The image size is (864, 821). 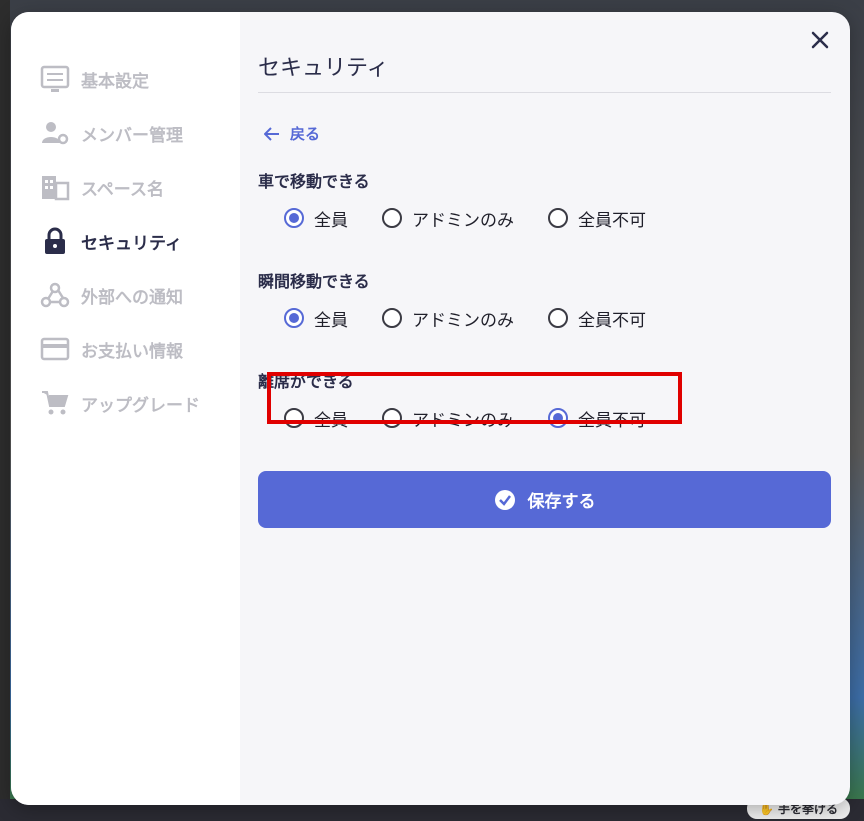 I want to click on back-link: 戻る, so click(x=545, y=133).